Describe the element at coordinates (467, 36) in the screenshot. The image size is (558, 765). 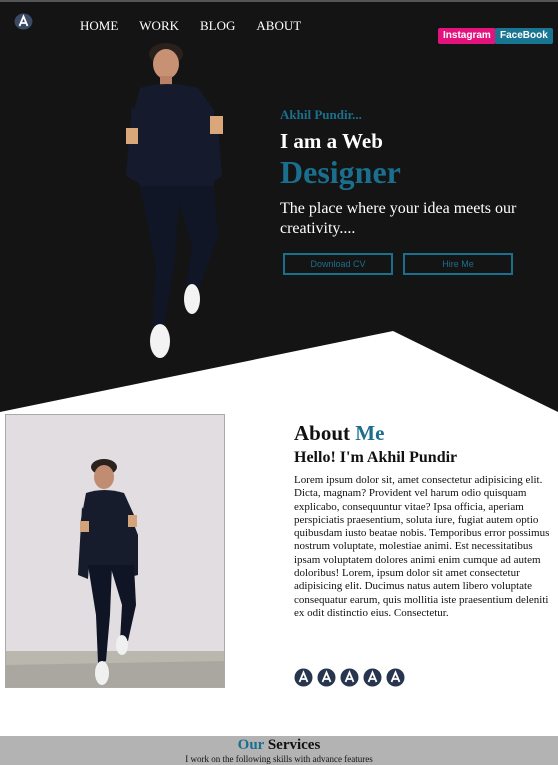
I see `instagram-button: Instagram` at that location.